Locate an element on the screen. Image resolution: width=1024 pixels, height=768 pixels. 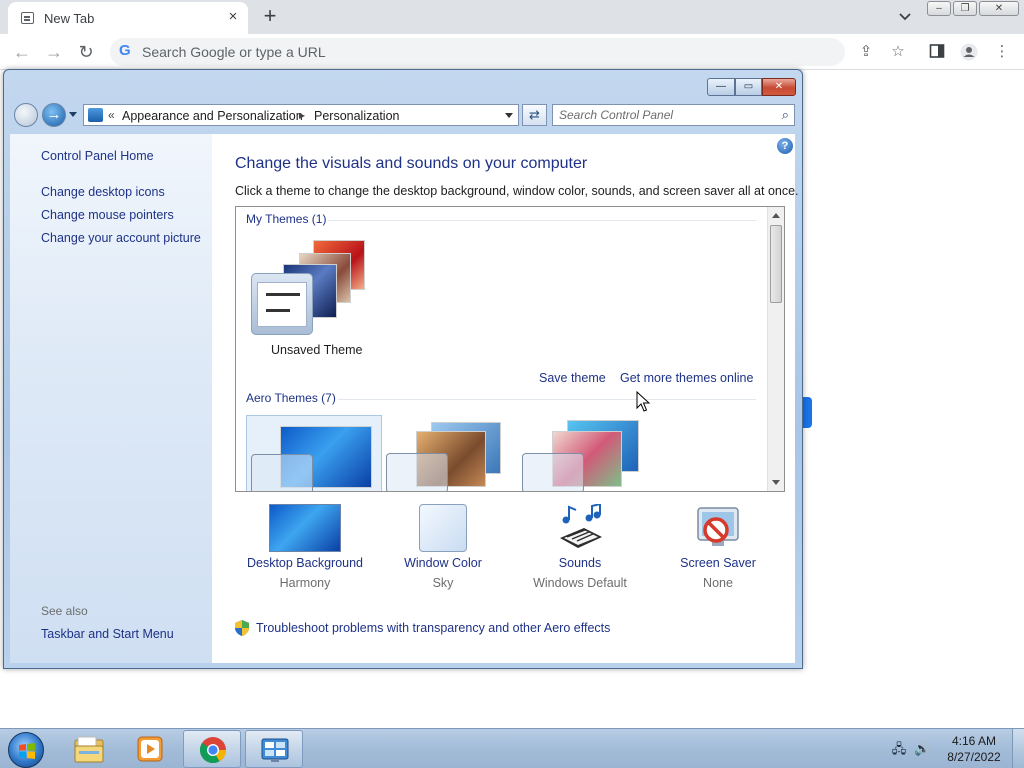
clock-time: 4:16 AM is located at coordinates (974, 741).